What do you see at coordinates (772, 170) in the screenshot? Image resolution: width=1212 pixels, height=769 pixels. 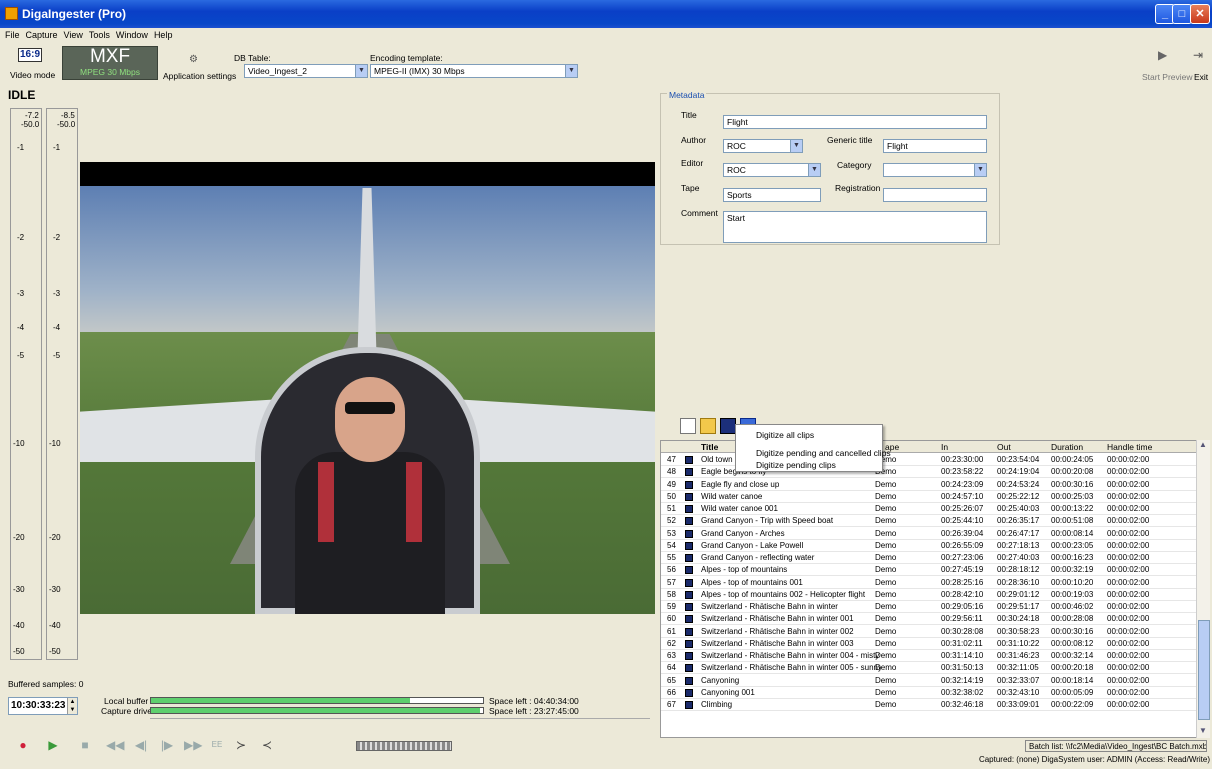 I see `editor-select: ROC ▼` at bounding box center [772, 170].